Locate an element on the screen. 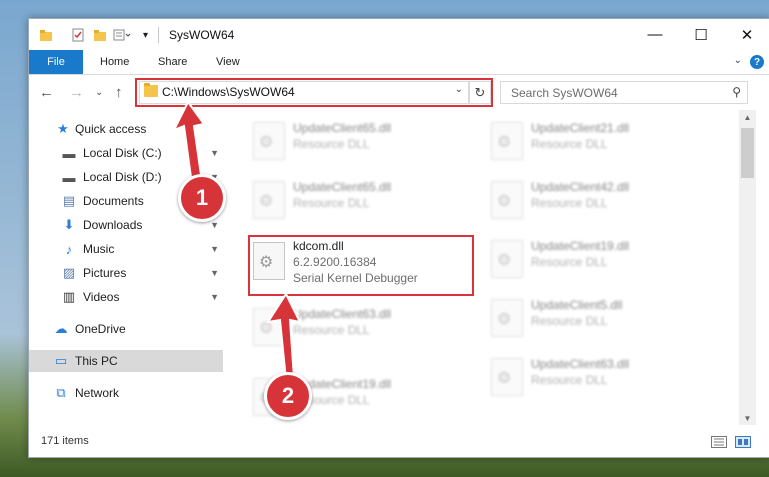  sidebar-item-pictures: ▨ Pictures ▼ is located at coordinates (126, 273).